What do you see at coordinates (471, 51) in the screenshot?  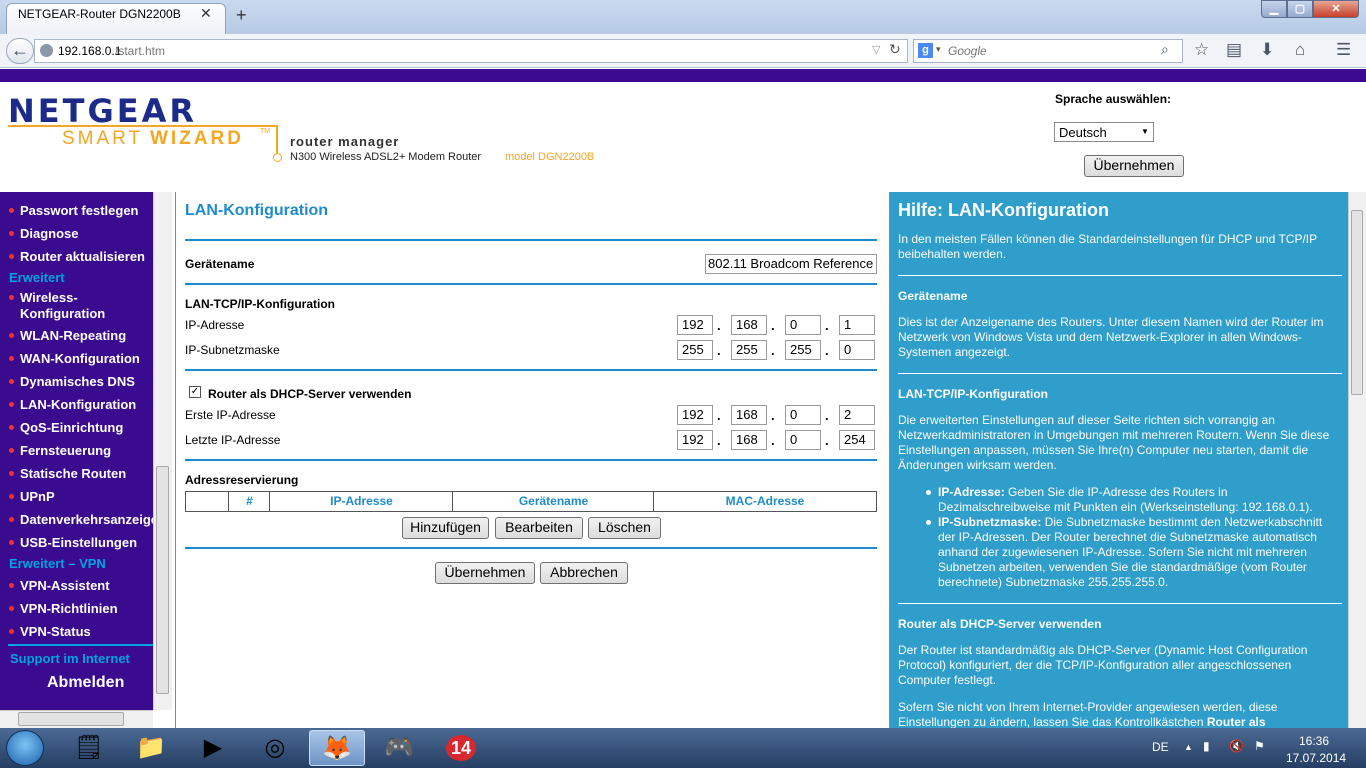 I see `url-bar` at bounding box center [471, 51].